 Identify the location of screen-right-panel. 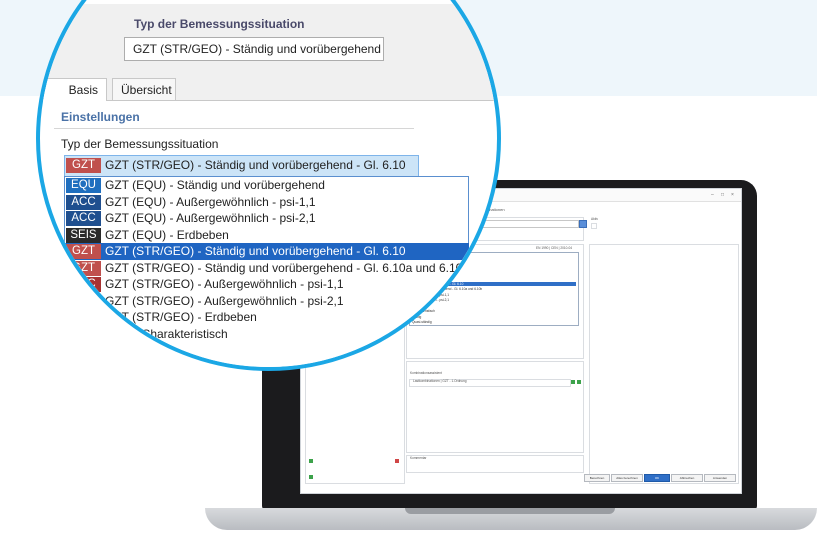
(664, 364).